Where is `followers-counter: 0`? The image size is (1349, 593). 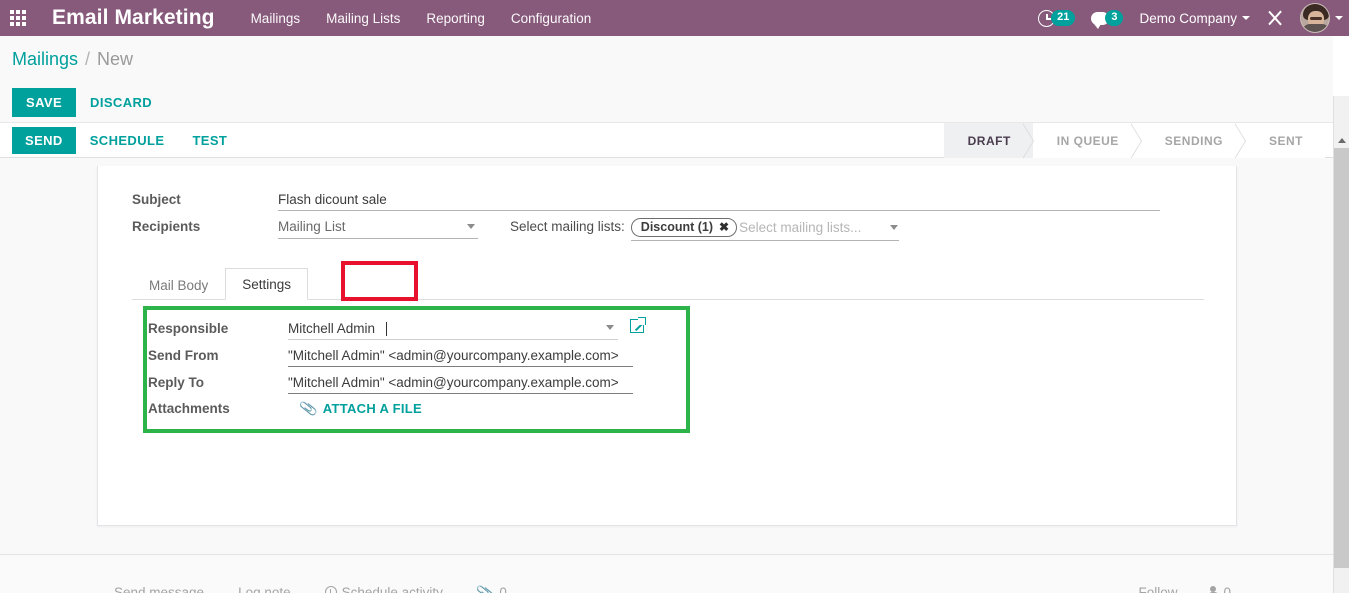 followers-counter: 0 is located at coordinates (1219, 589).